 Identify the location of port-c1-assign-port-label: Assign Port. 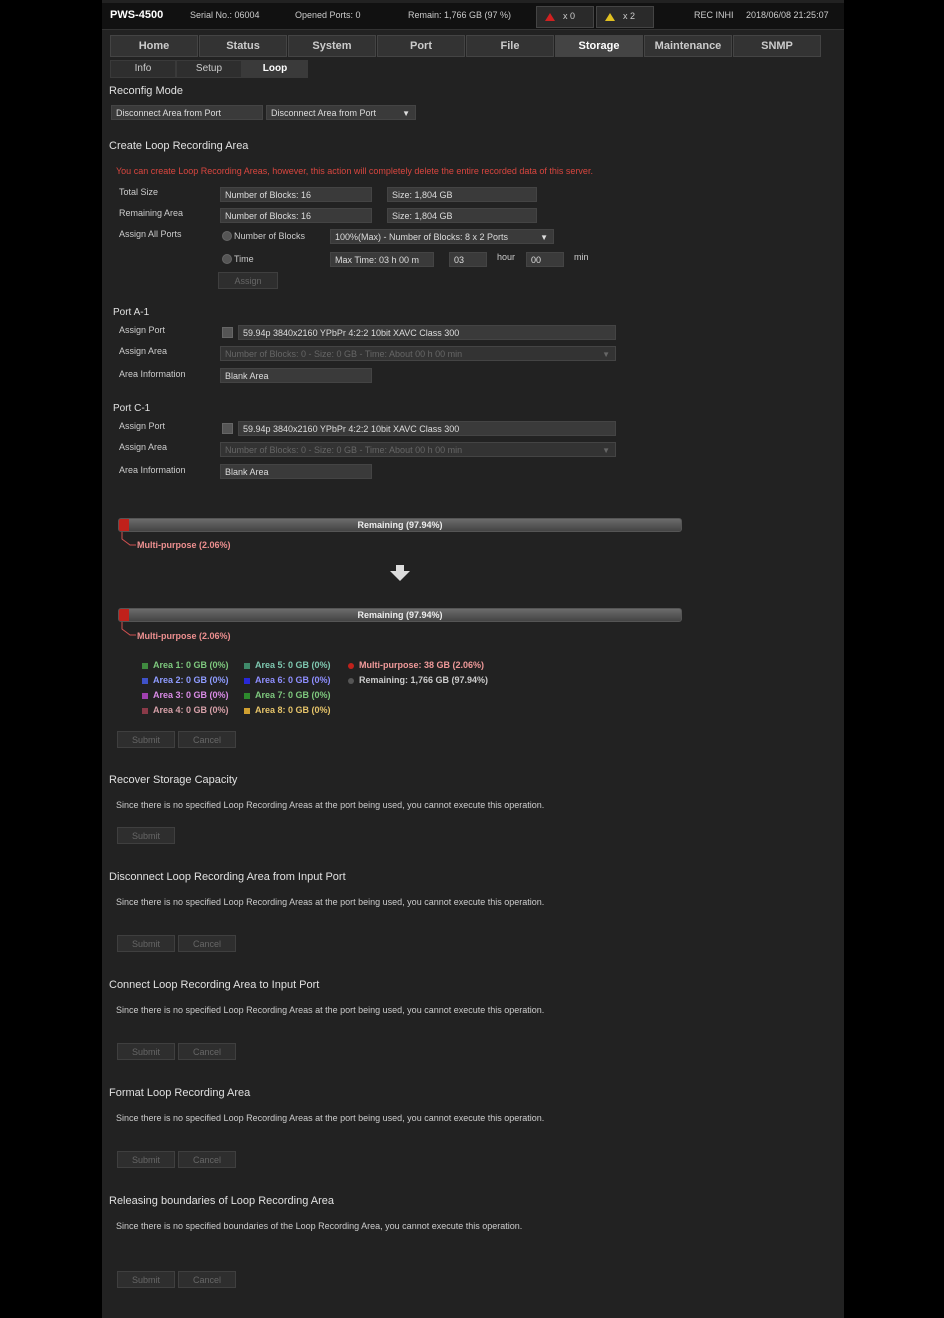
(142, 426).